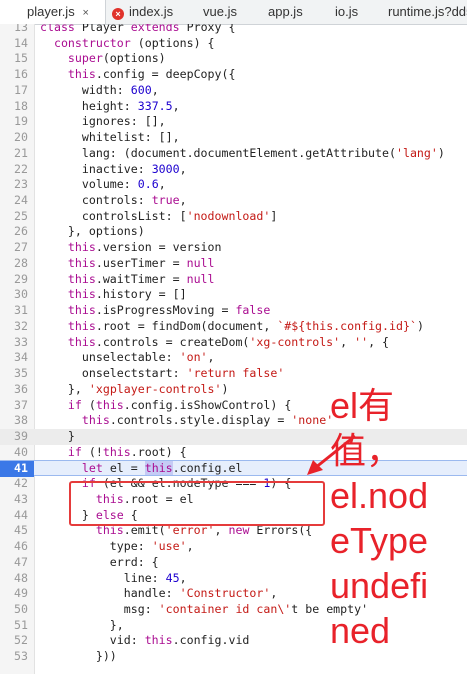 The image size is (467, 674). What do you see at coordinates (53, 12) in the screenshot?
I see `tab-player-js: player.js ×` at bounding box center [53, 12].